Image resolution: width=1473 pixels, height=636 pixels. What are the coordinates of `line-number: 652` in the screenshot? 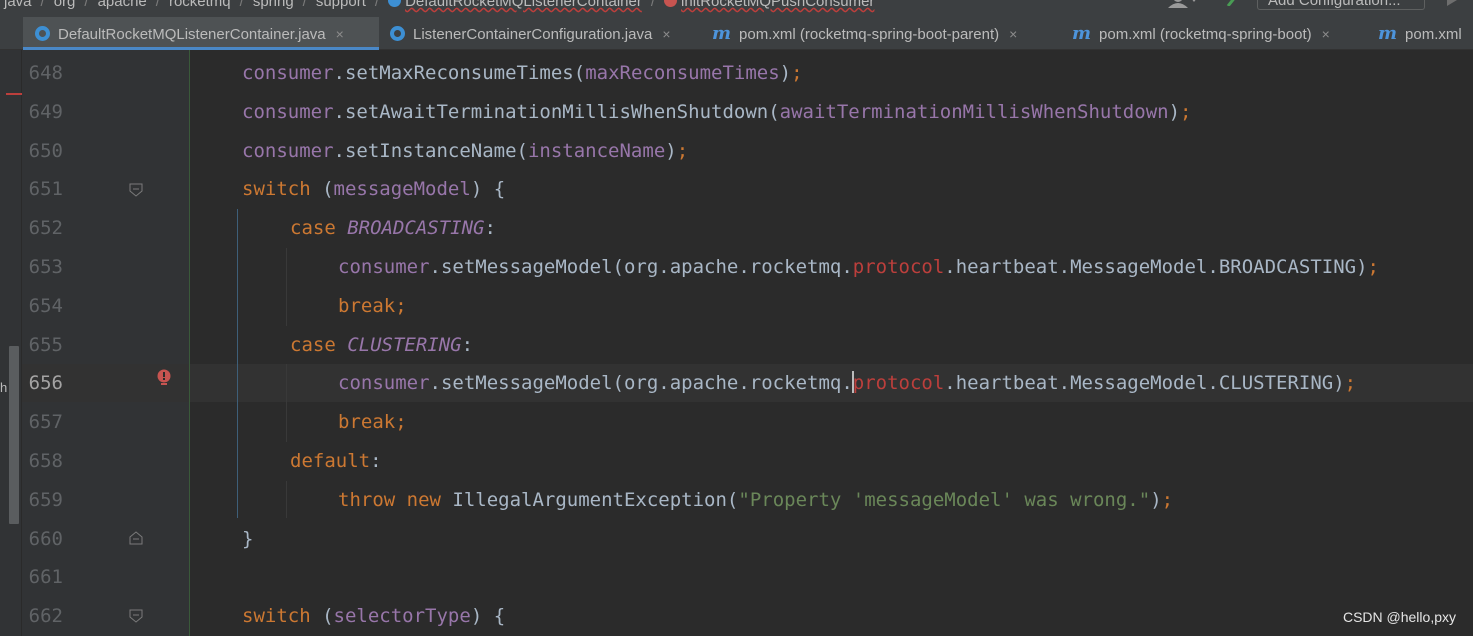 It's located at (45, 228).